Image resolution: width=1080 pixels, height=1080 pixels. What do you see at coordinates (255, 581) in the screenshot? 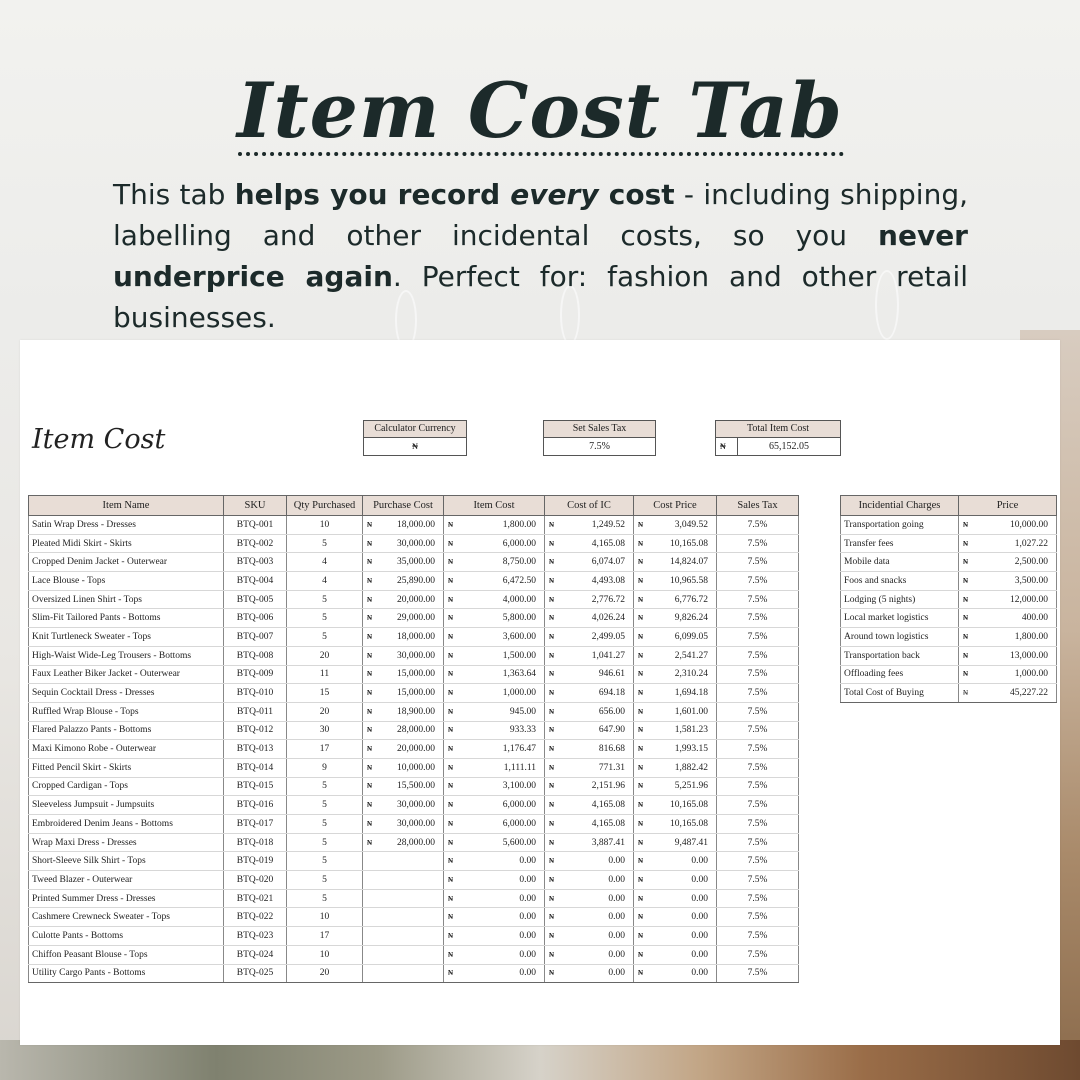
I see `sku-cell: BTQ-004` at bounding box center [255, 581].